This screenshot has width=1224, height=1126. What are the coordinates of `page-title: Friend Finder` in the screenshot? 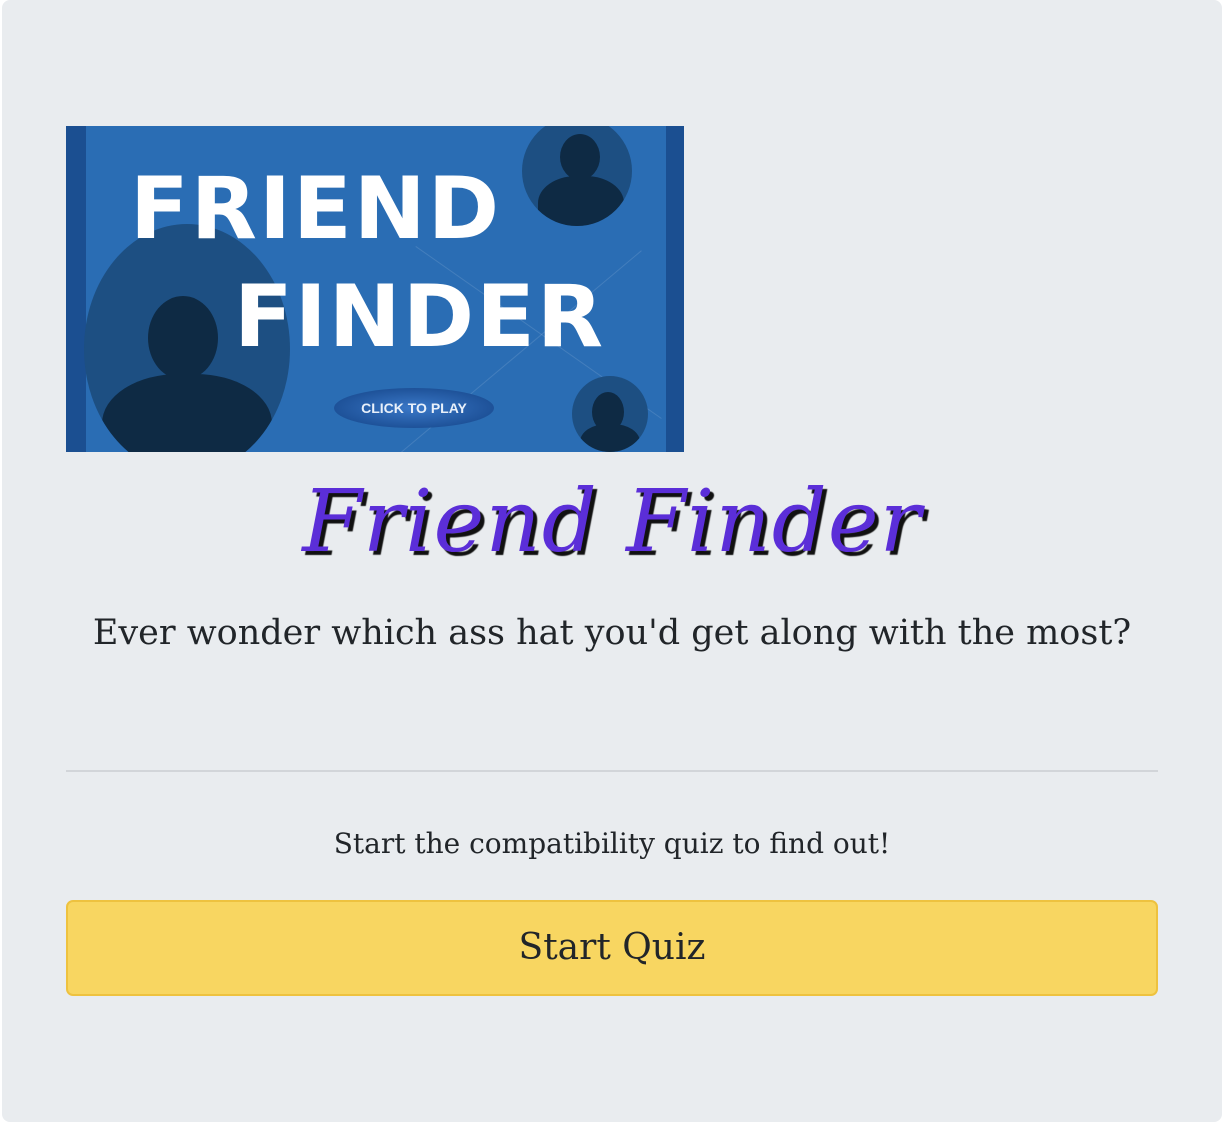 It's located at (612, 522).